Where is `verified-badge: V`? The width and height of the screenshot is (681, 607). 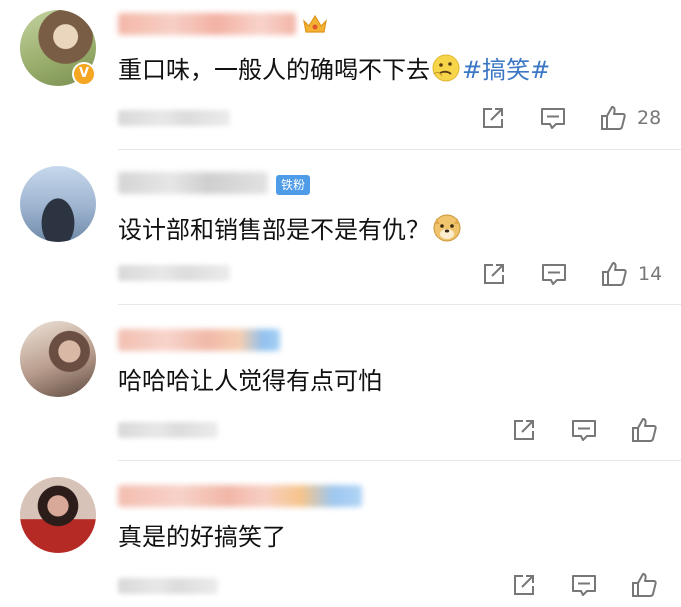 verified-badge: V is located at coordinates (84, 74).